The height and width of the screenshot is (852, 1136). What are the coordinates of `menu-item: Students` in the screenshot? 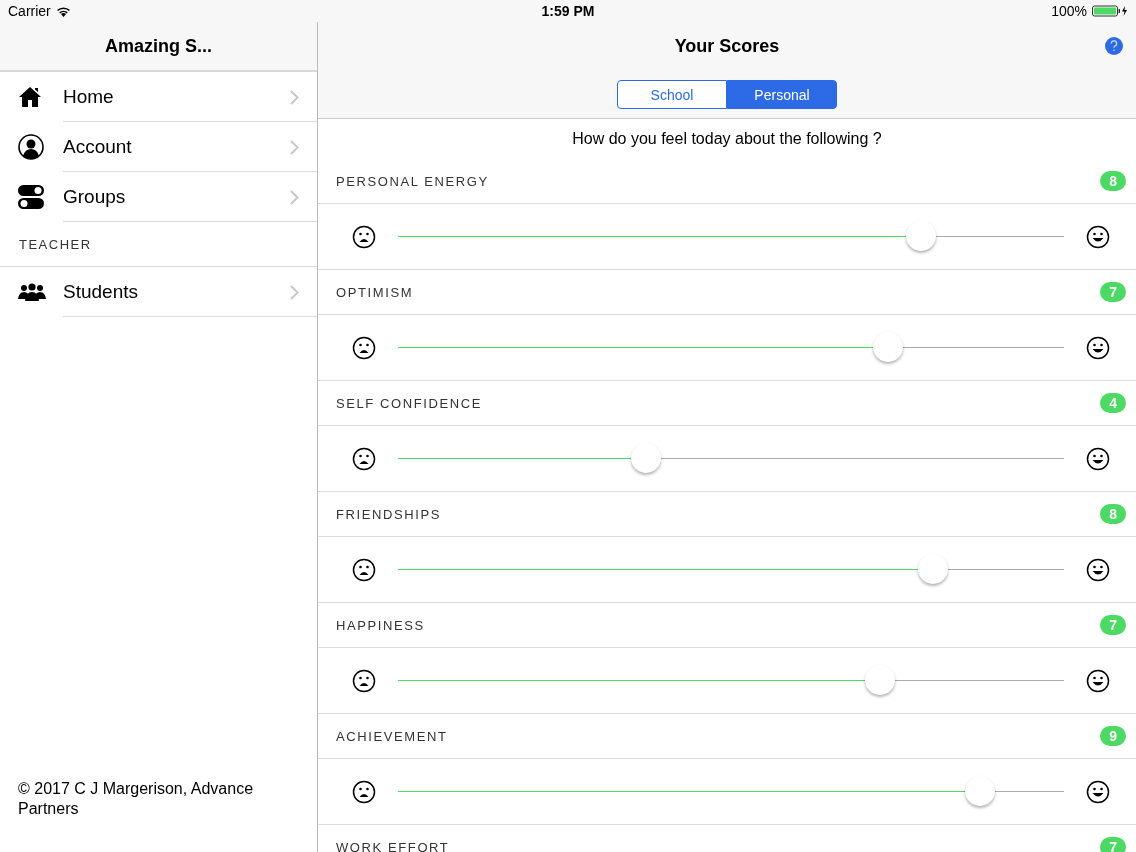 It's located at (158, 292).